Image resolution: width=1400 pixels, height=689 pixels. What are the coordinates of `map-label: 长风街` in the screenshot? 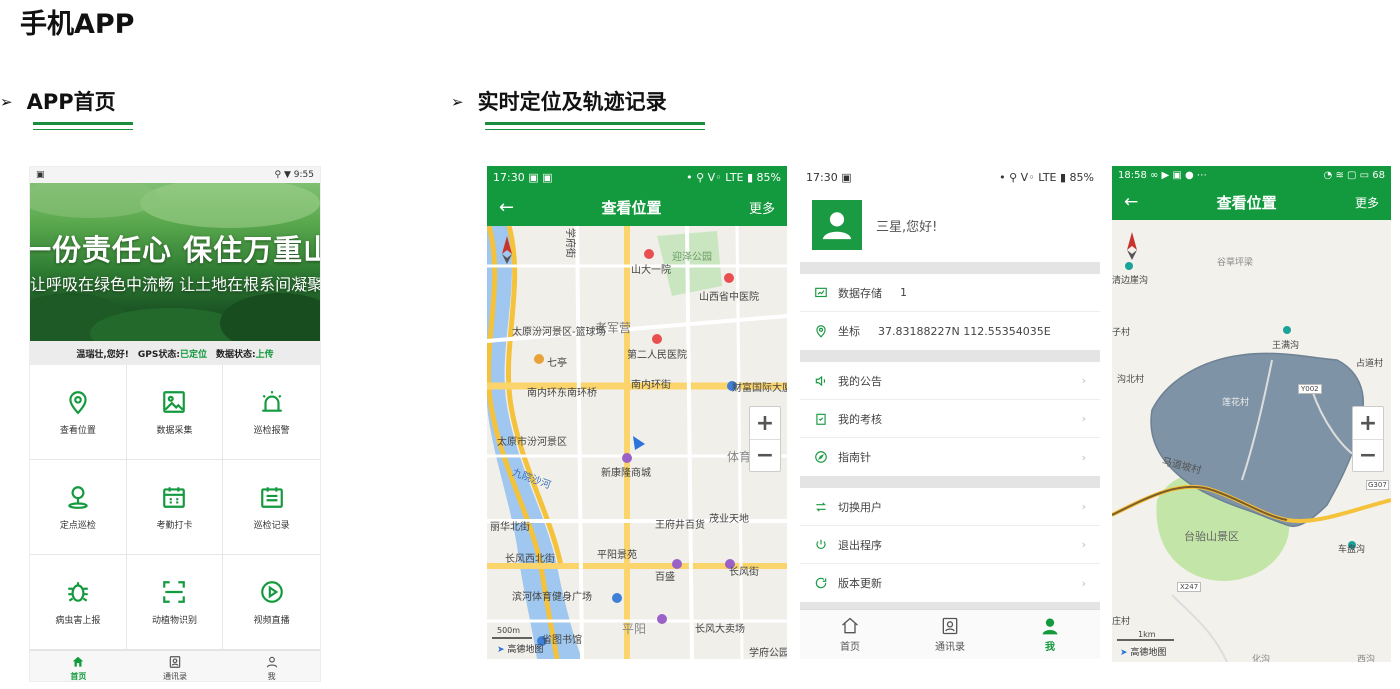 It's located at (744, 572).